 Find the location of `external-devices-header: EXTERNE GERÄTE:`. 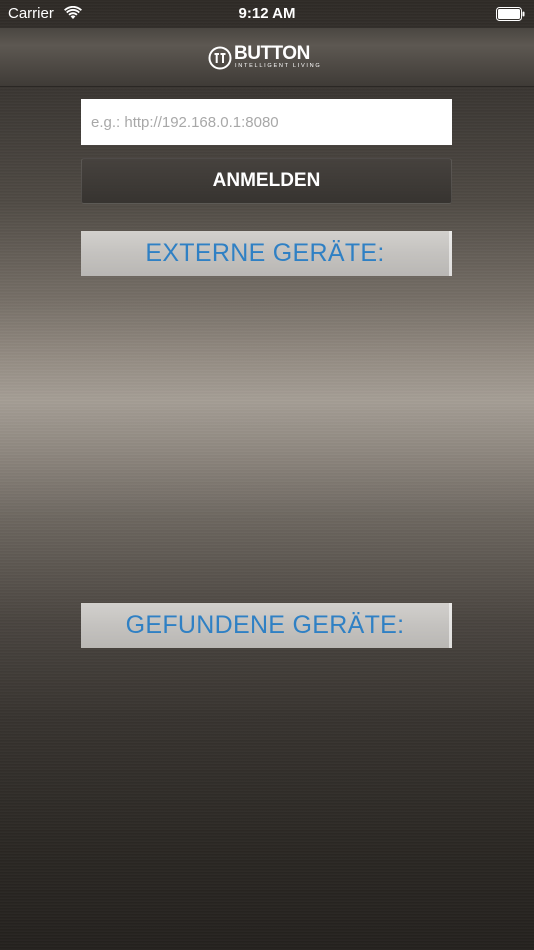

external-devices-header: EXTERNE GERÄTE: is located at coordinates (266, 253).